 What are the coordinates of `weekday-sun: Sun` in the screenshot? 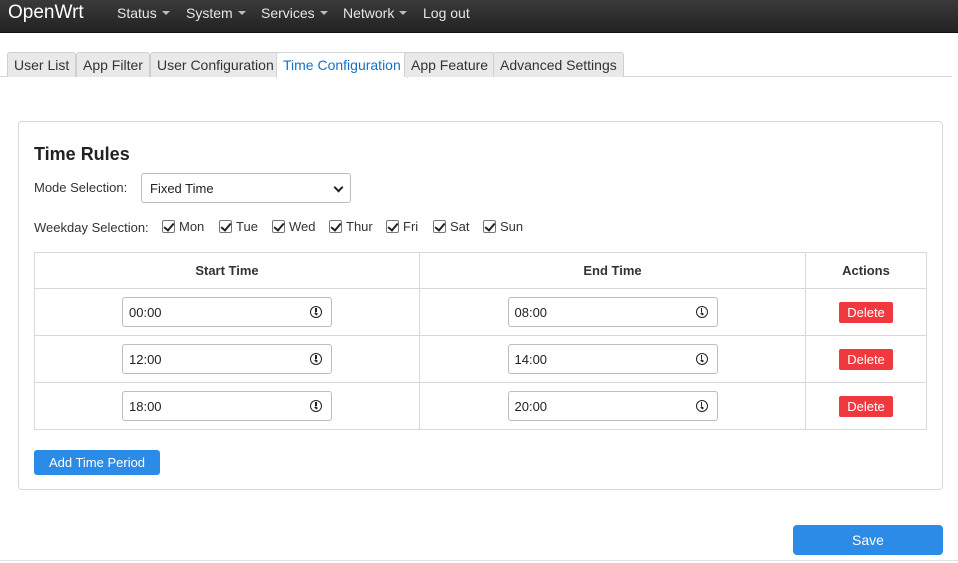 It's located at (503, 226).